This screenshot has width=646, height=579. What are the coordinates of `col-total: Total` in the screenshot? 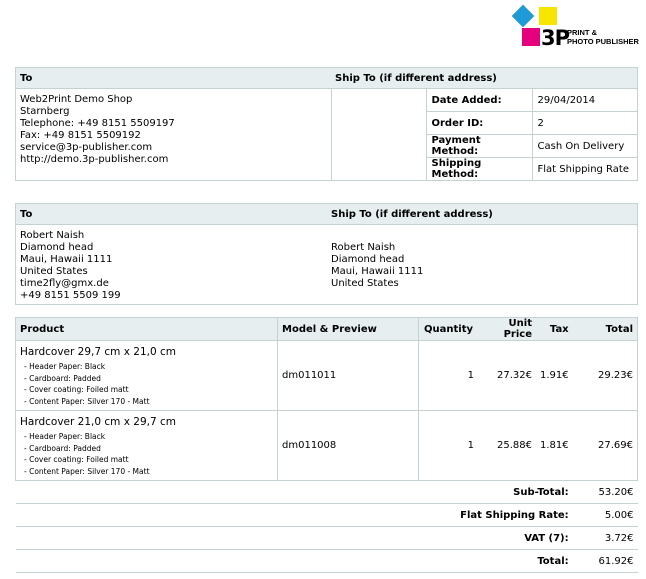 It's located at (605, 329).